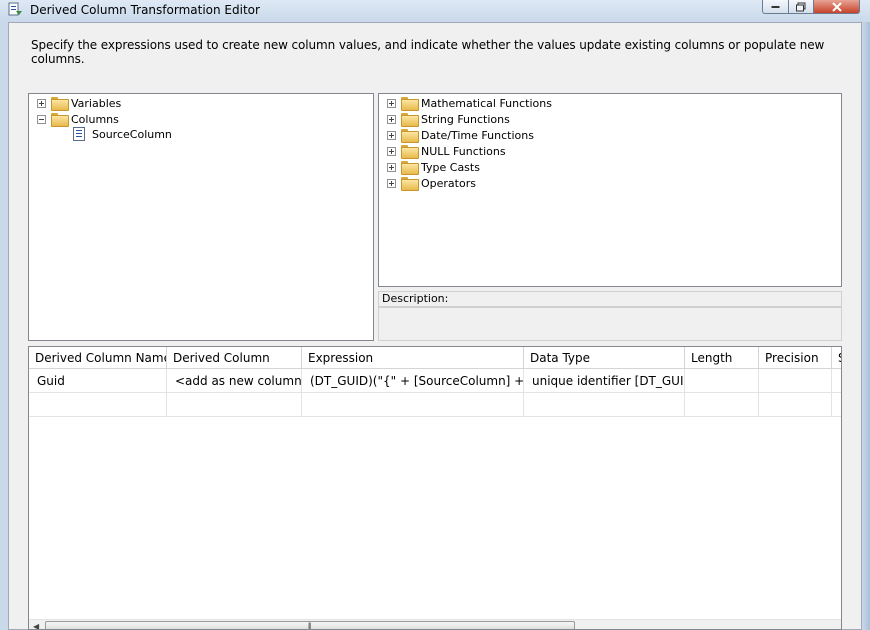 The image size is (870, 630). Describe the element at coordinates (477, 135) in the screenshot. I see `tree-item-label: Date/Time Functions` at that location.